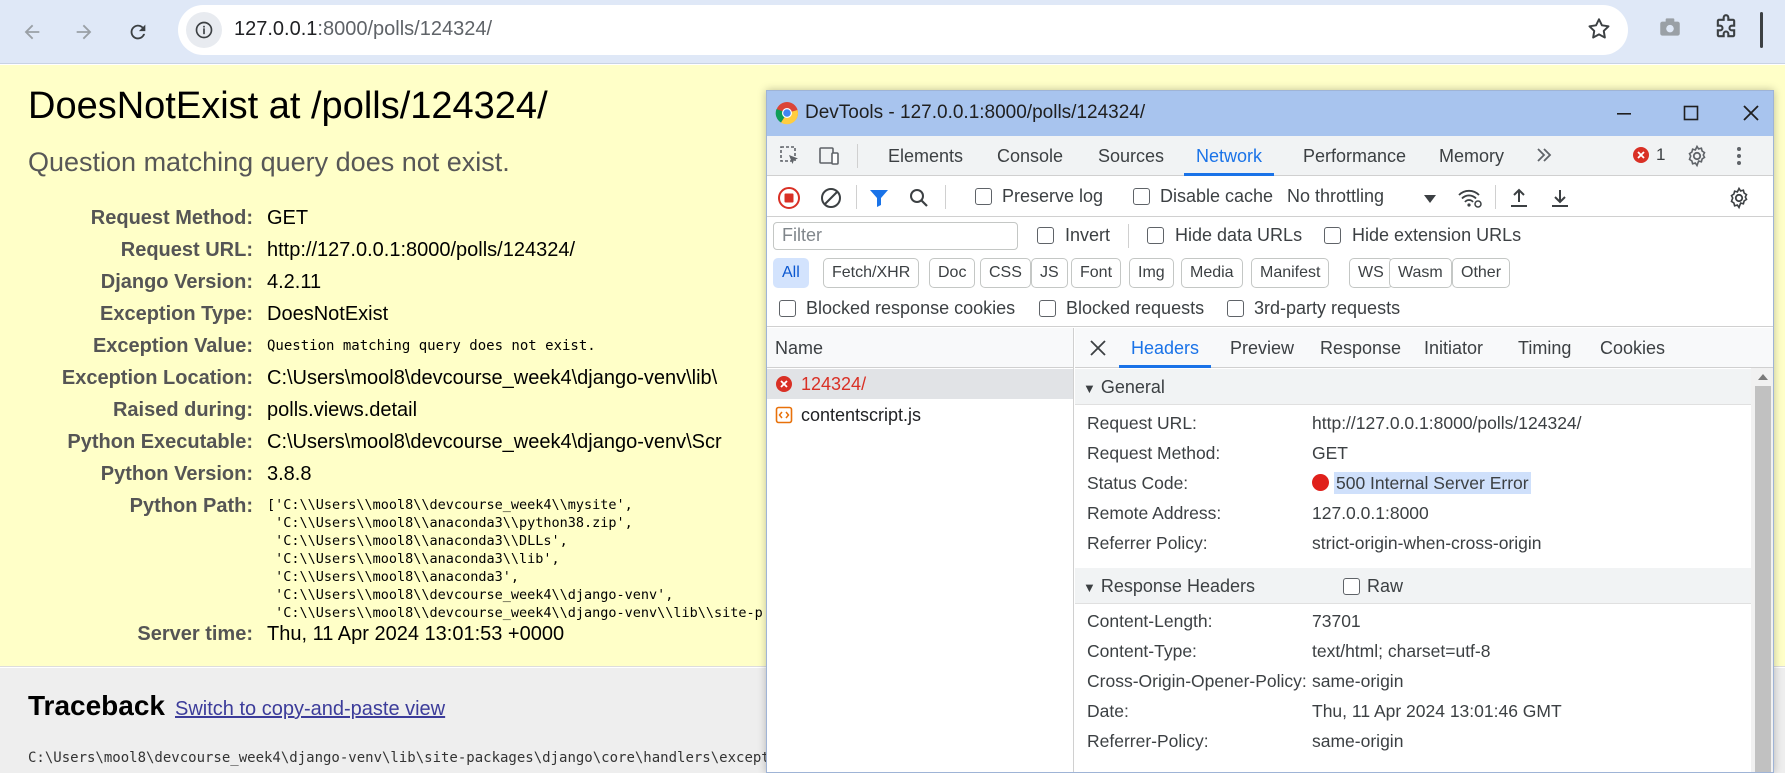  What do you see at coordinates (1471, 156) in the screenshot?
I see `tab-memory: Memory` at bounding box center [1471, 156].